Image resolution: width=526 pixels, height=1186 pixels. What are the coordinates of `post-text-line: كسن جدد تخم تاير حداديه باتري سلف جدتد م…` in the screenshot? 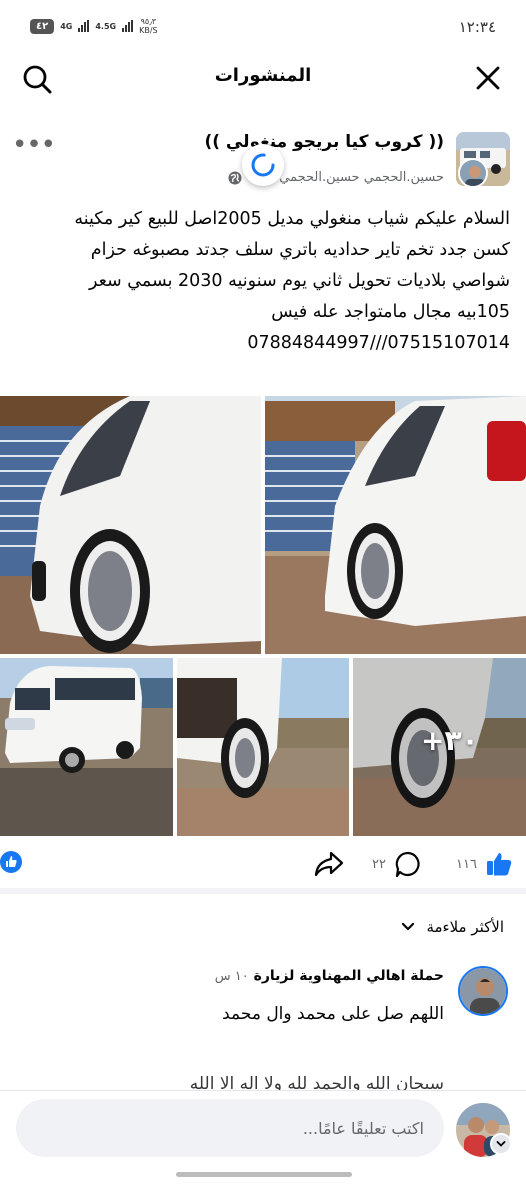 It's located at (300, 250).